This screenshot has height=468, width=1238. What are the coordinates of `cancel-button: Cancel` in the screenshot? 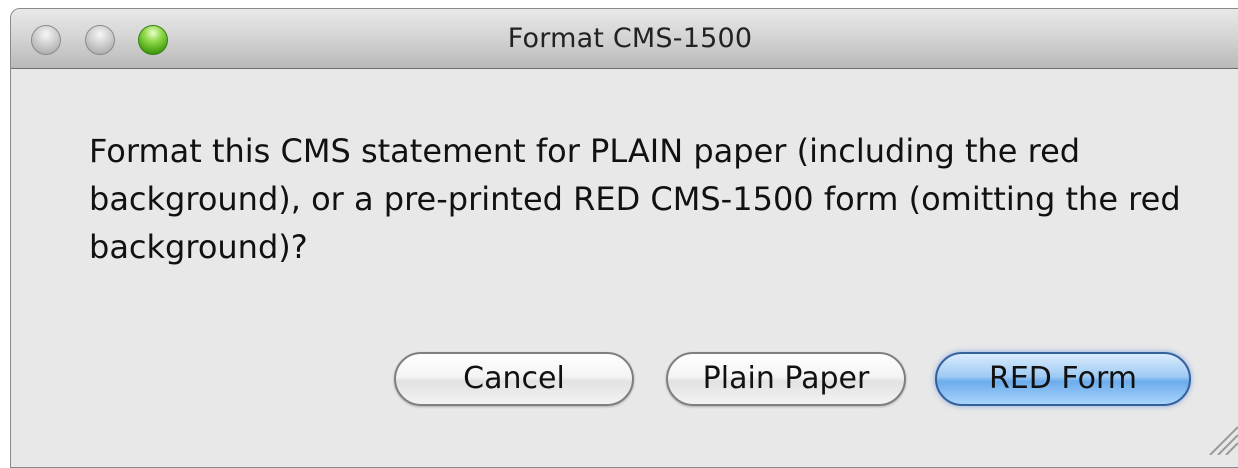 It's located at (514, 379).